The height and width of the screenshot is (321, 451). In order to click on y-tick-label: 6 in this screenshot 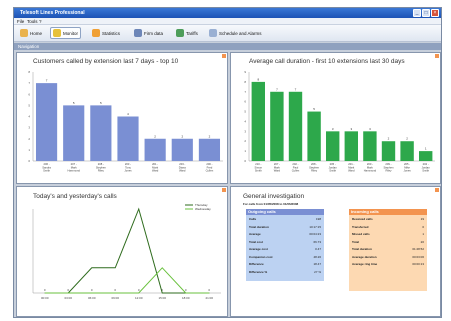, I will do `click(245, 102)`.